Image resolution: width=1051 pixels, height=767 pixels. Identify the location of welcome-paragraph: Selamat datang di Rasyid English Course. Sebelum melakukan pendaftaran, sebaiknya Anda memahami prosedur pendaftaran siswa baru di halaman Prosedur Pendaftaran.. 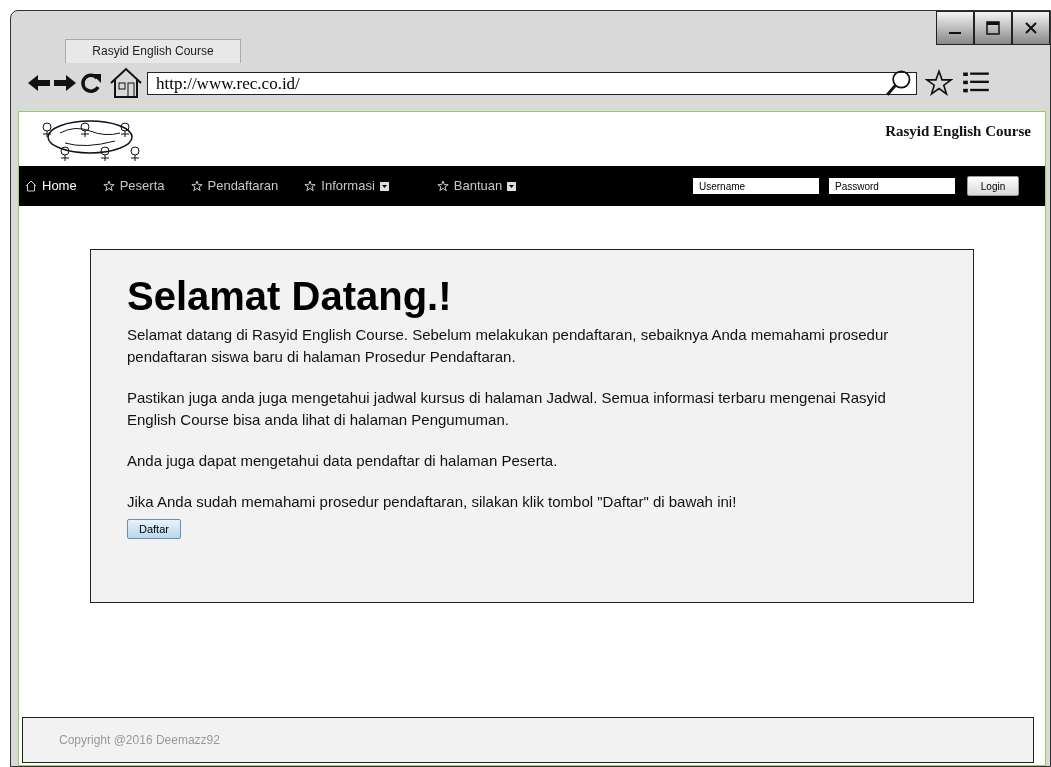
(508, 346).